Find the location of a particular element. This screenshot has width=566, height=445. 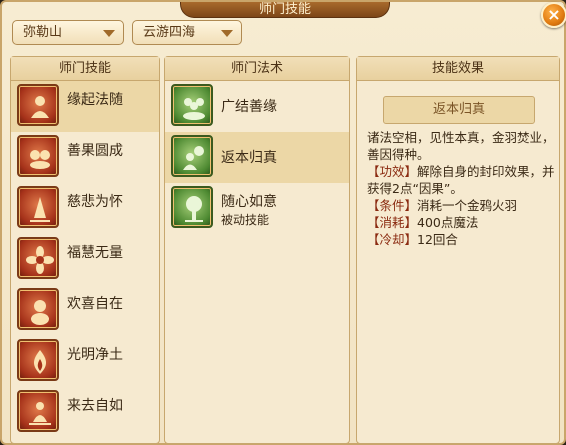

effect-function-line: 【功效】解除自身的封印效果，并获得2点“因果”。 is located at coordinates (462, 180).